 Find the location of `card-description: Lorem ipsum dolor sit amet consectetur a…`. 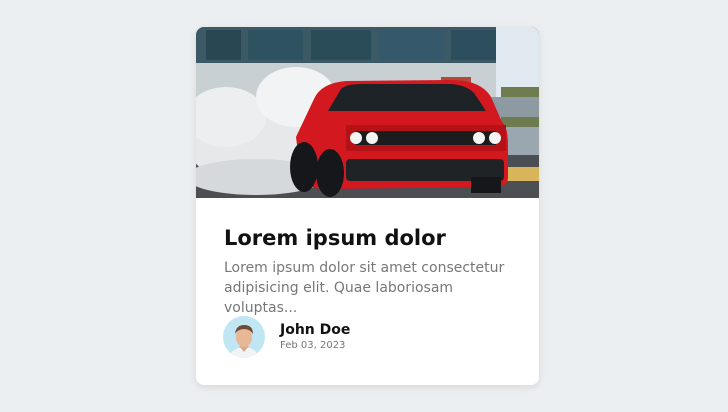

card-description: Lorem ipsum dolor sit amet consectetur a… is located at coordinates (364, 288).